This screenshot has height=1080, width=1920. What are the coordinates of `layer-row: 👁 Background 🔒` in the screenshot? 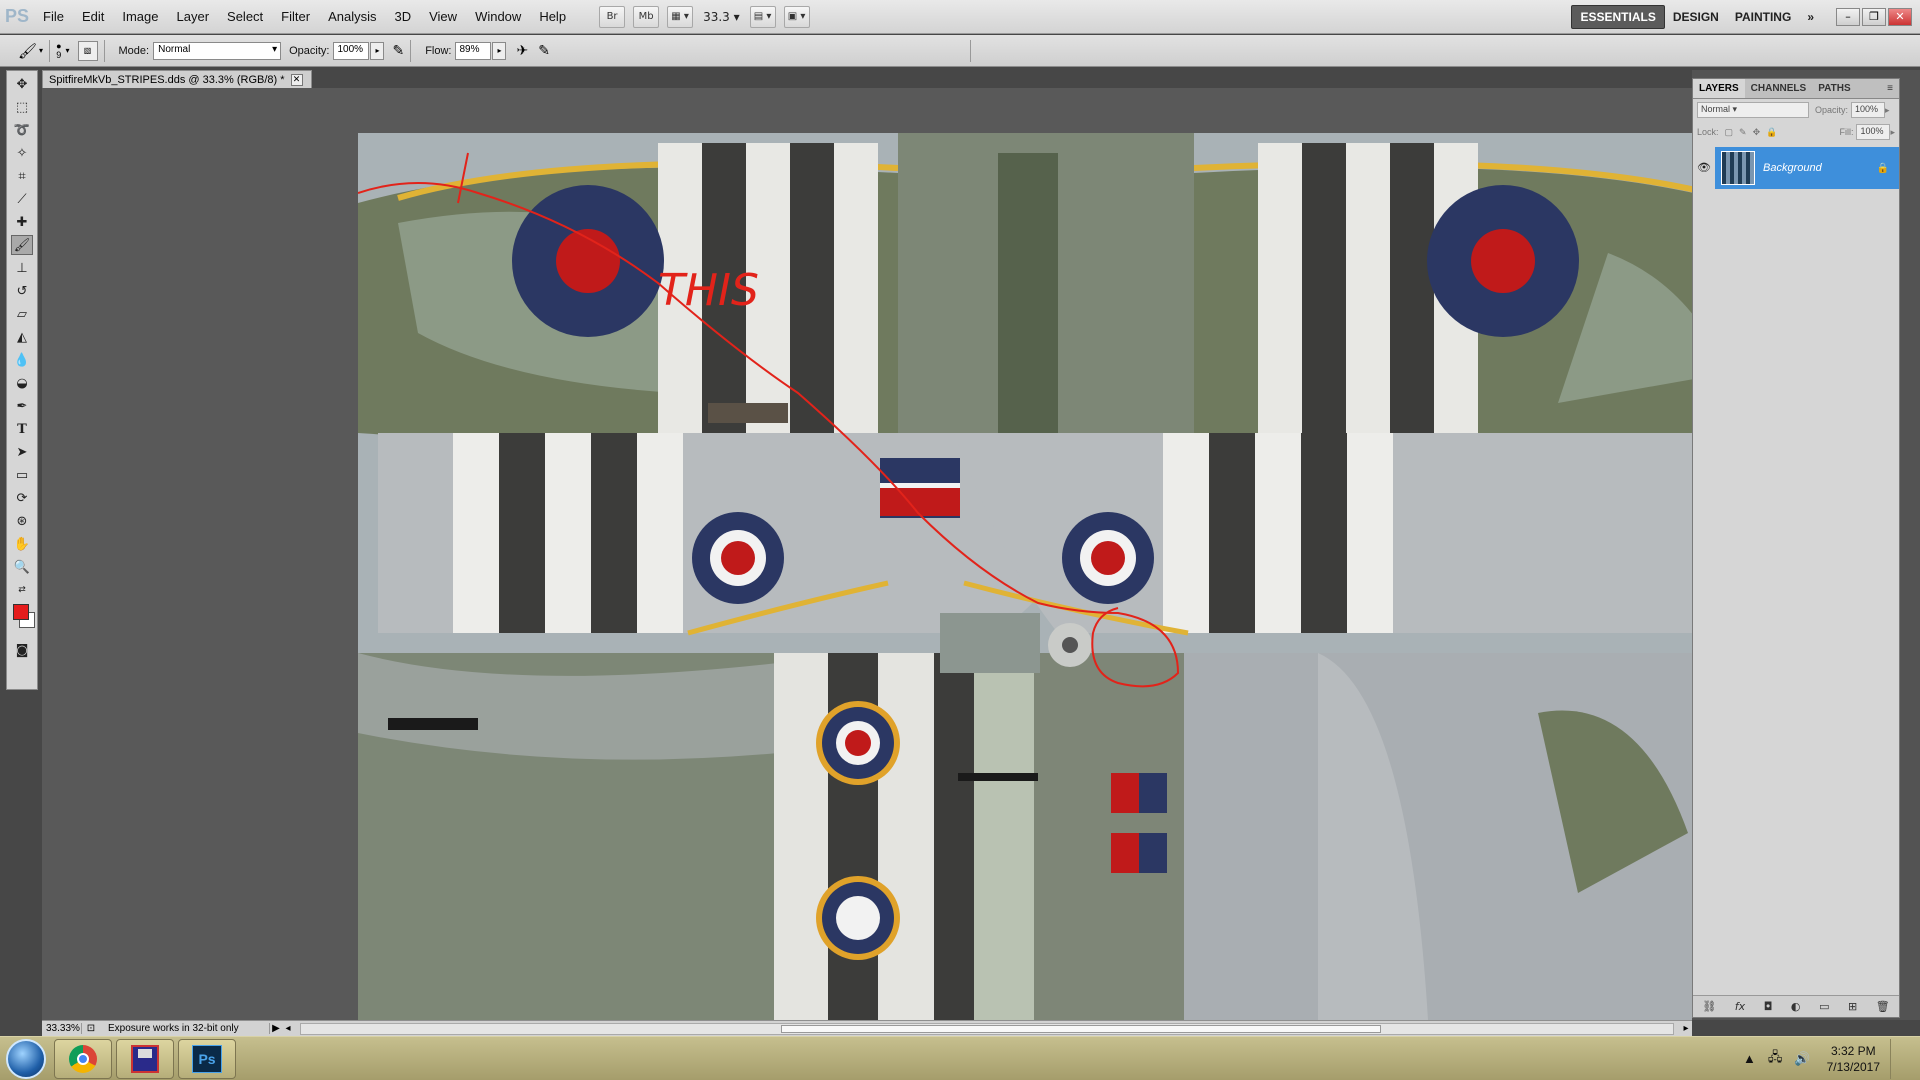 It's located at (1796, 168).